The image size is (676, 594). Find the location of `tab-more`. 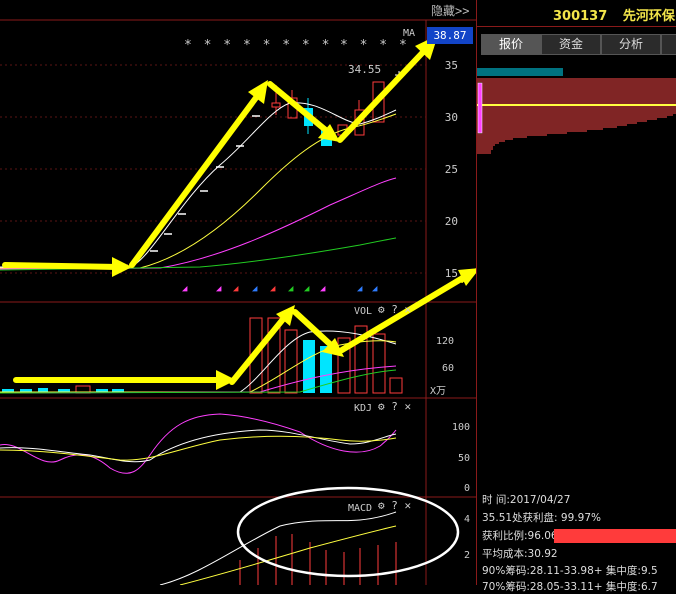

tab-more is located at coordinates (668, 44).